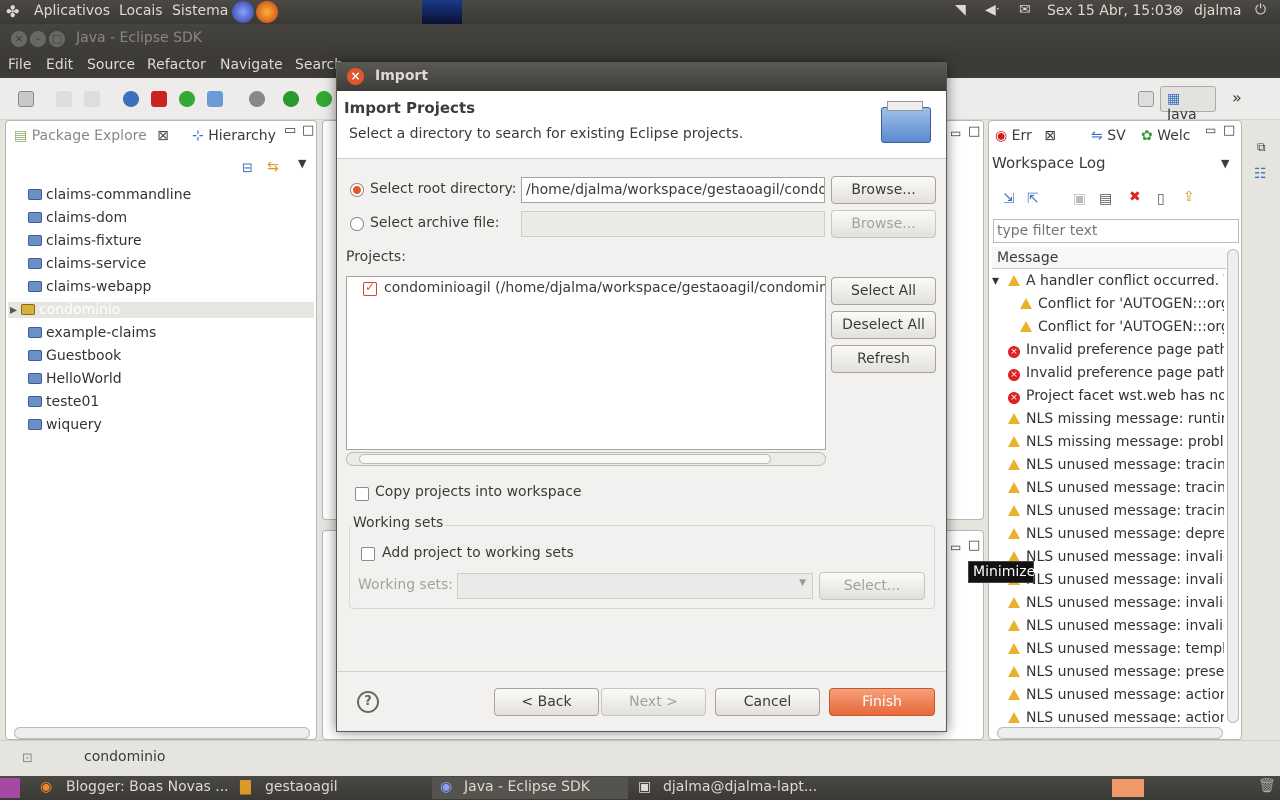 The height and width of the screenshot is (800, 1280). What do you see at coordinates (109, 195) in the screenshot?
I see `tree-item: claims-commandline` at bounding box center [109, 195].